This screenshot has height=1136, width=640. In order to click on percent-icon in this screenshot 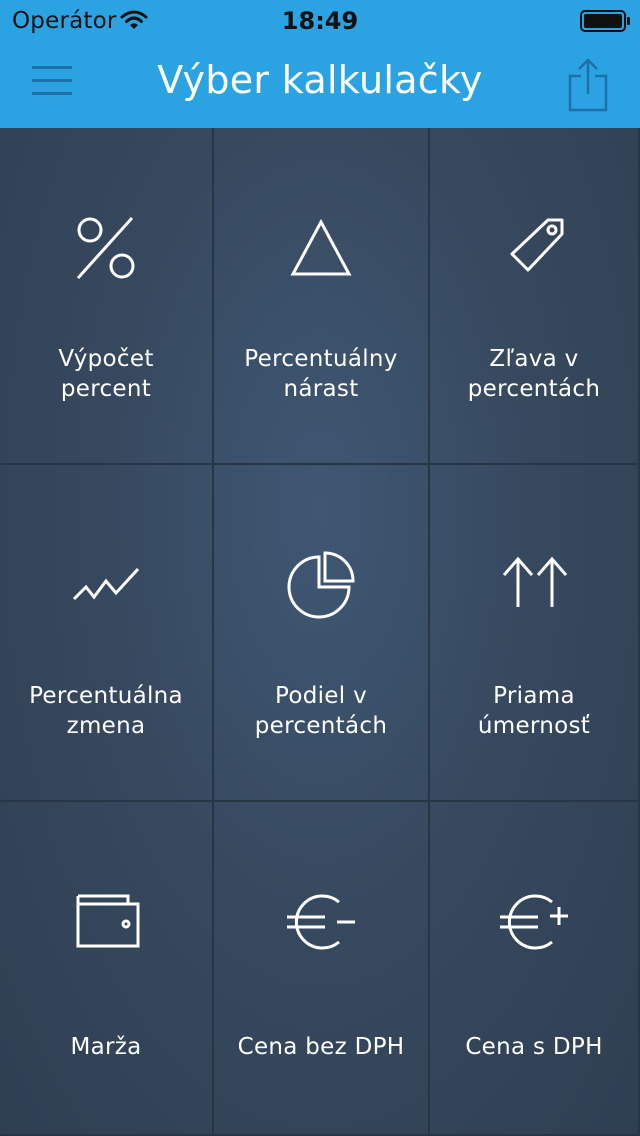, I will do `click(106, 248)`.